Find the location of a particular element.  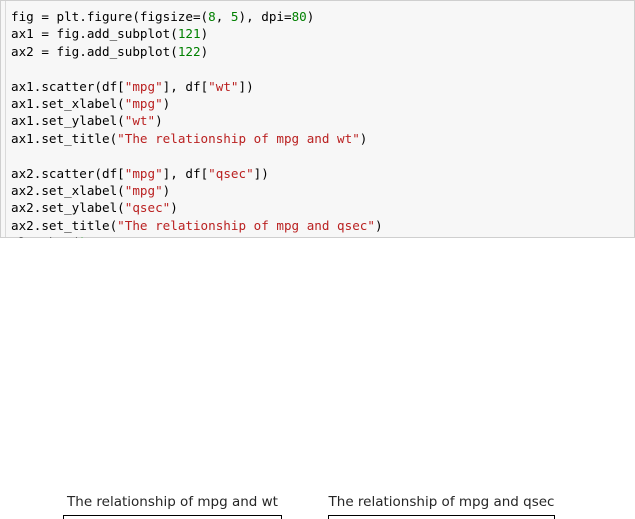

axes-2-title: The relationship of mpg and qsec is located at coordinates (441, 502).